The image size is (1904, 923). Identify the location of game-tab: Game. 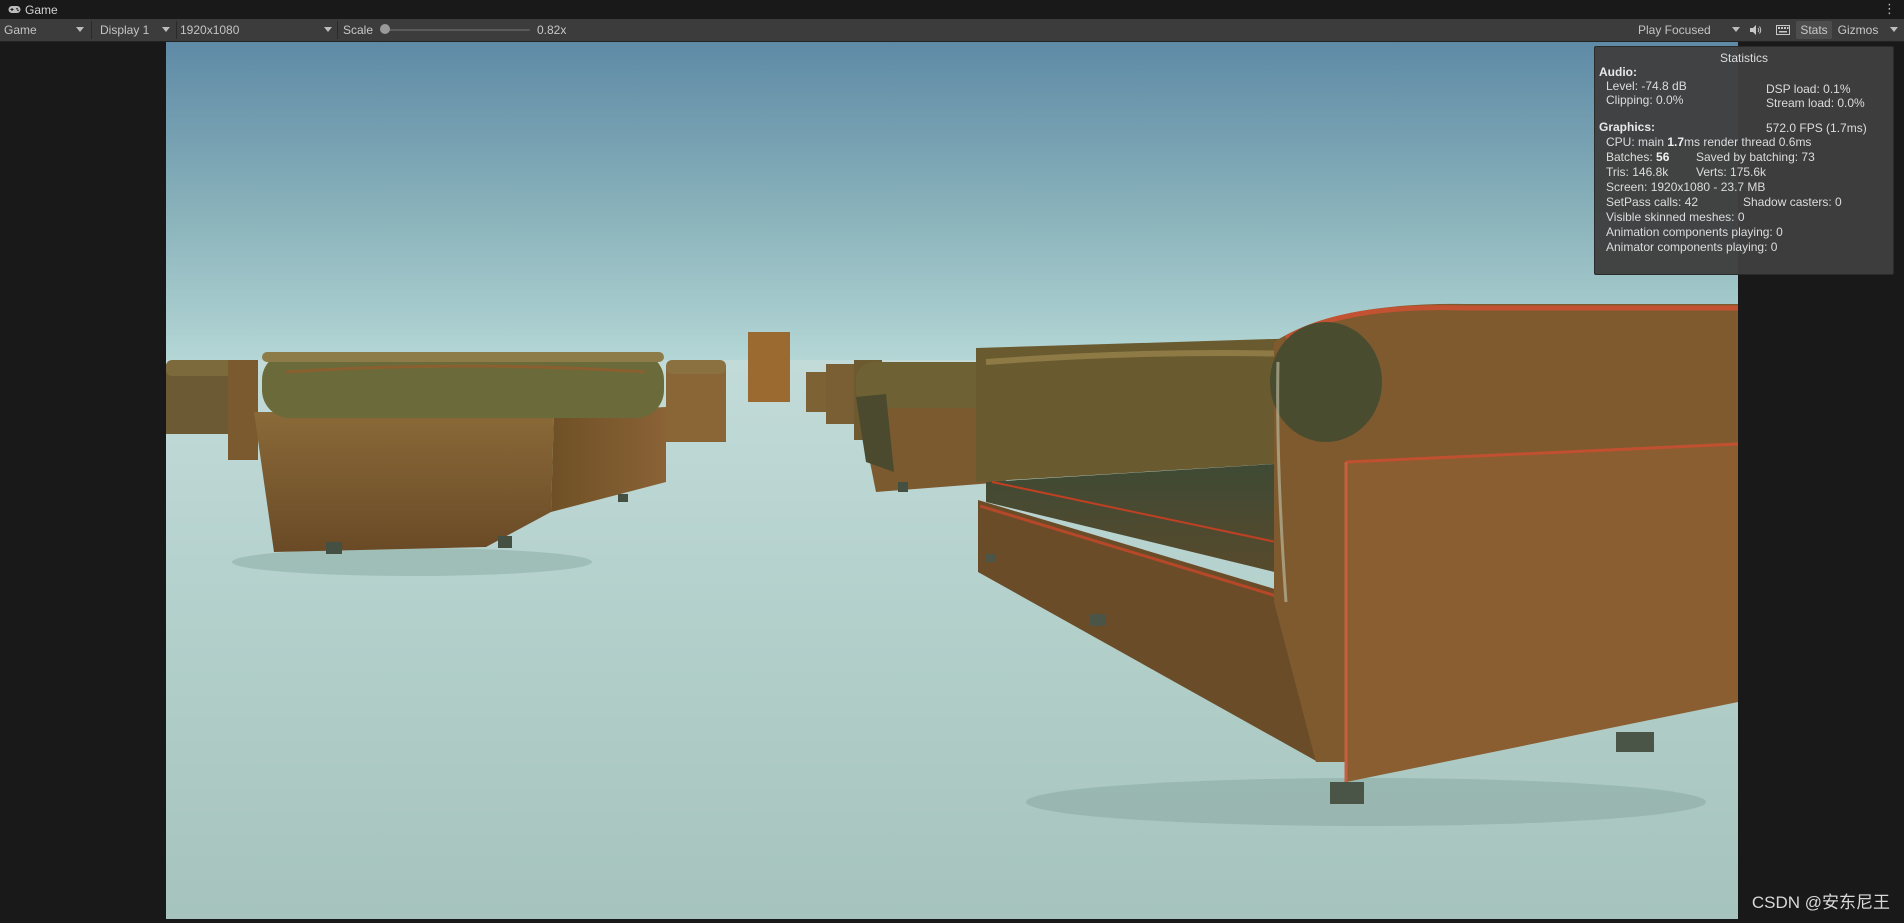
(29, 9).